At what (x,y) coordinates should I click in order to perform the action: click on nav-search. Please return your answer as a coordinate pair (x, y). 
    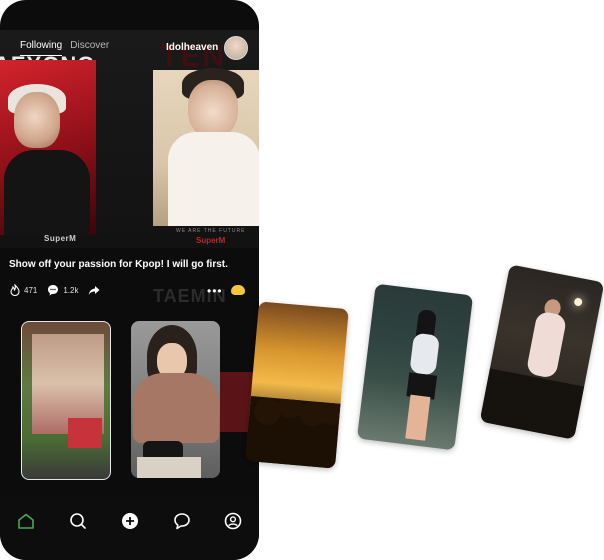
    Looking at the image, I should click on (78, 521).